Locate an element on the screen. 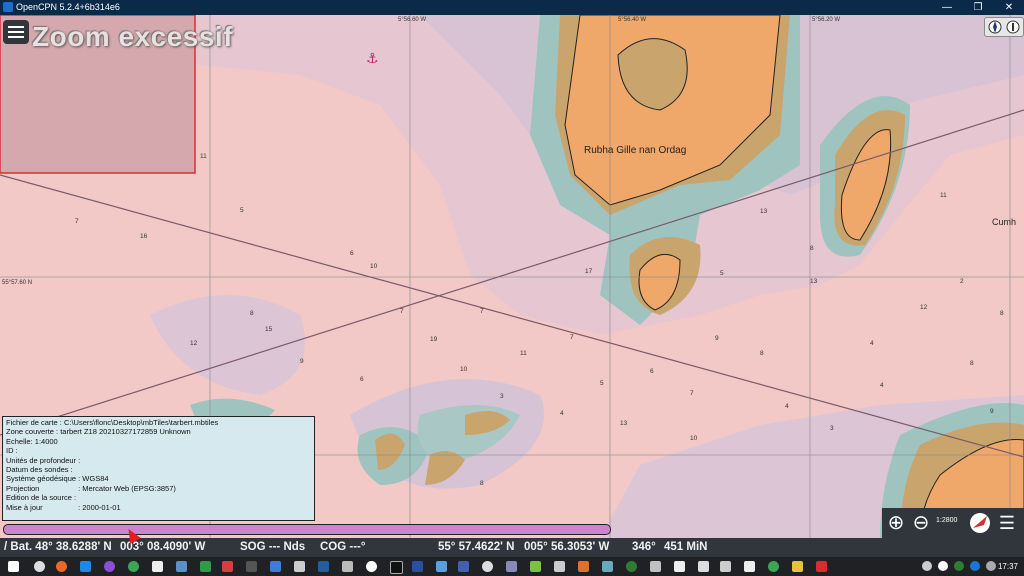 This screenshot has width=1024, height=576. compass-widget is located at coordinates (1004, 27).